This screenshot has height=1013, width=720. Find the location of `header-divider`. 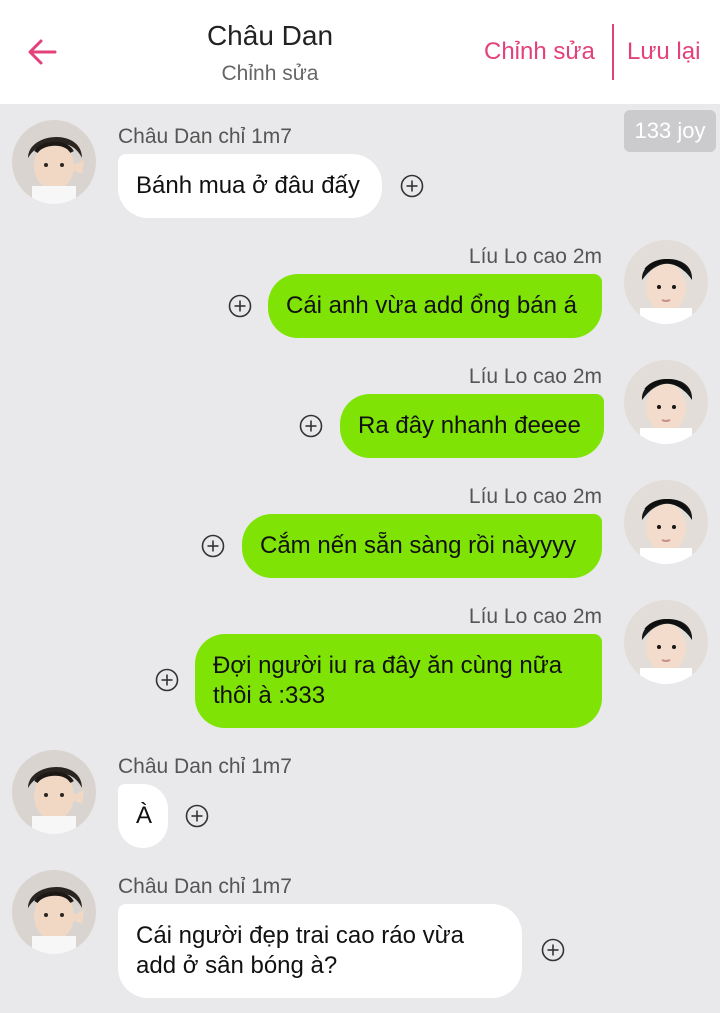

header-divider is located at coordinates (613, 52).